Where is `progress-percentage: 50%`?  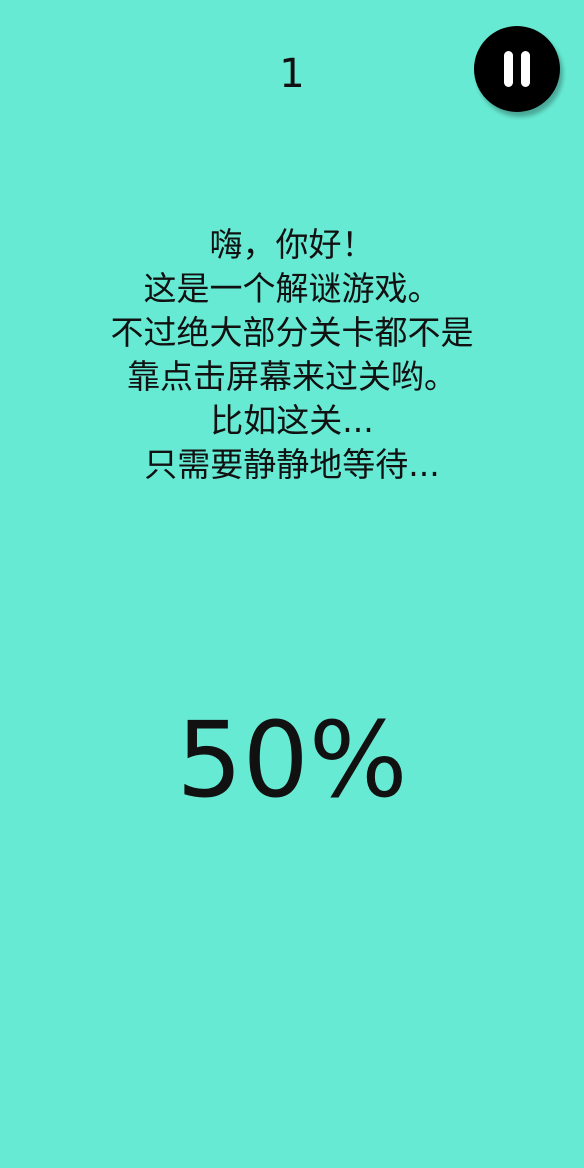 progress-percentage: 50% is located at coordinates (292, 760).